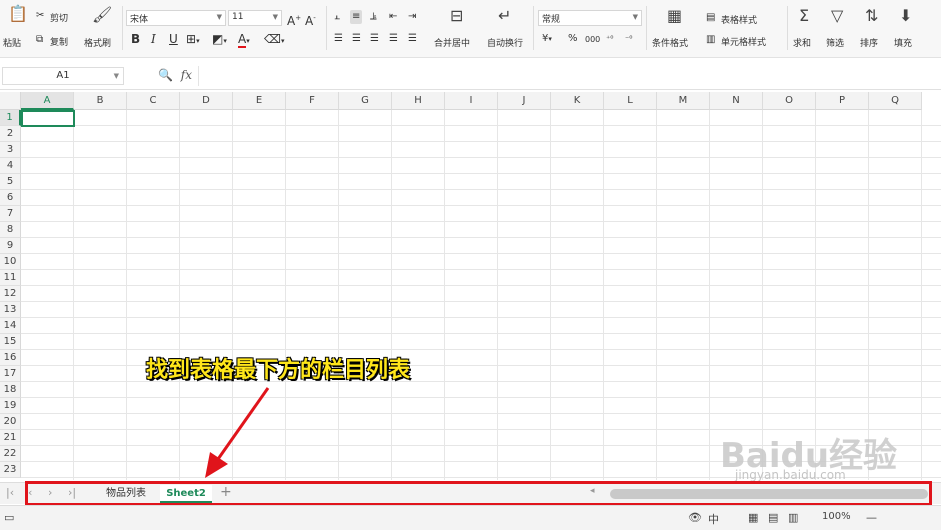 This screenshot has height=530, width=941. Describe the element at coordinates (793, 517) in the screenshot. I see `page-break-icon: ▥` at that location.